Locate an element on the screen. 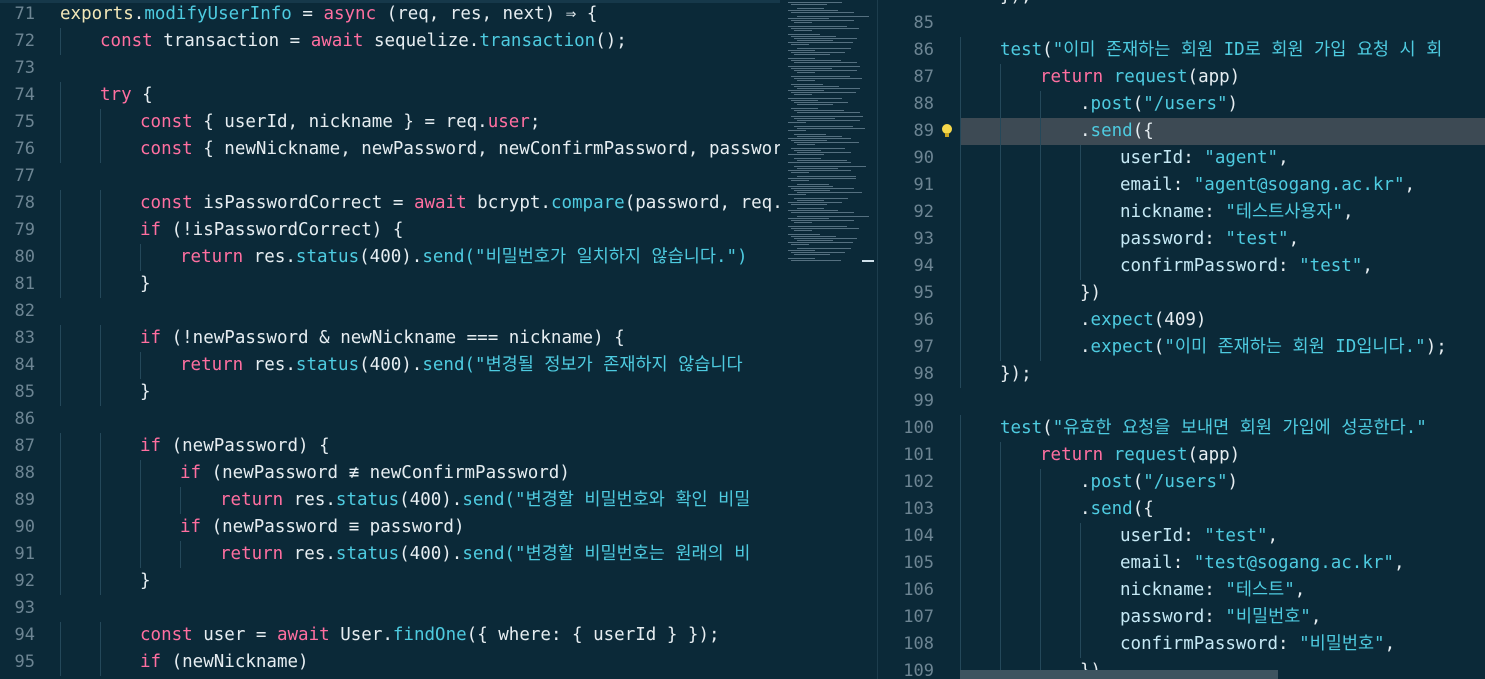 Image resolution: width=1485 pixels, height=679 pixels. code-line: nickname: "테스트", is located at coordinates (1212, 590).